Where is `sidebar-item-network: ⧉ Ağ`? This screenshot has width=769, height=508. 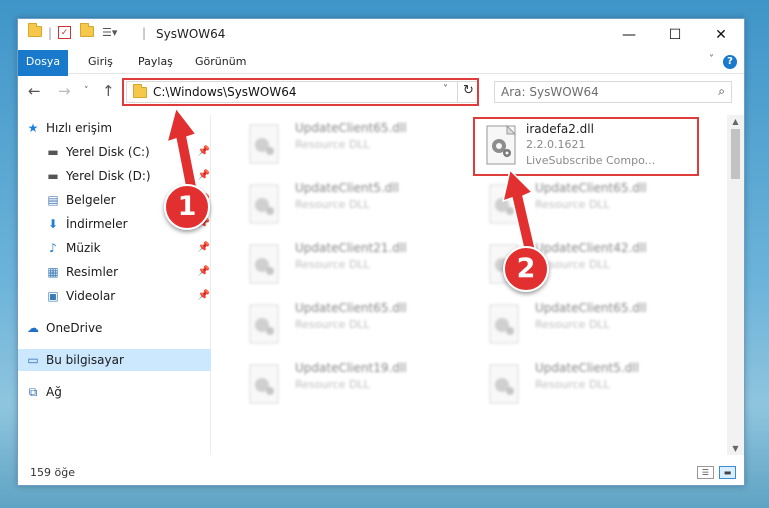
sidebar-item-network: ⧉ Ağ is located at coordinates (117, 392).